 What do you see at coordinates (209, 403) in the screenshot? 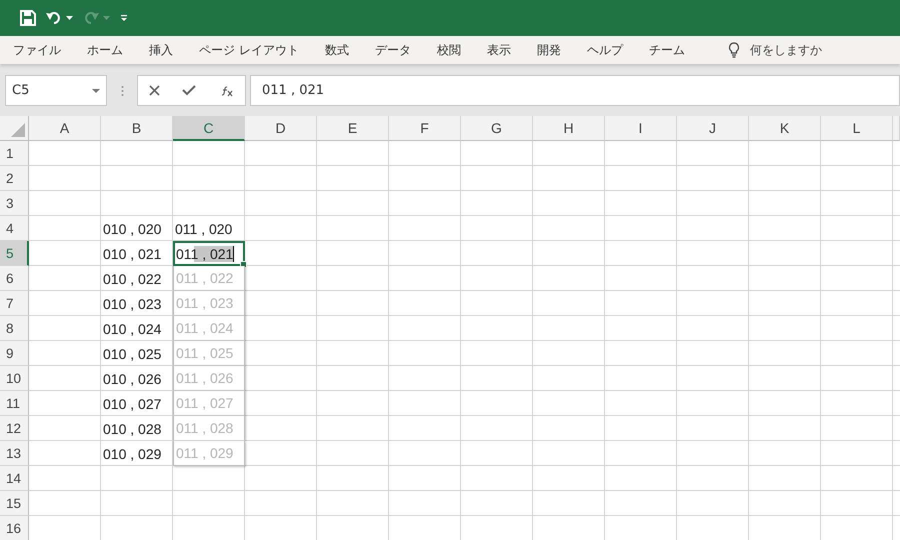
I see `flash-fill-preview: 011 , 027` at bounding box center [209, 403].